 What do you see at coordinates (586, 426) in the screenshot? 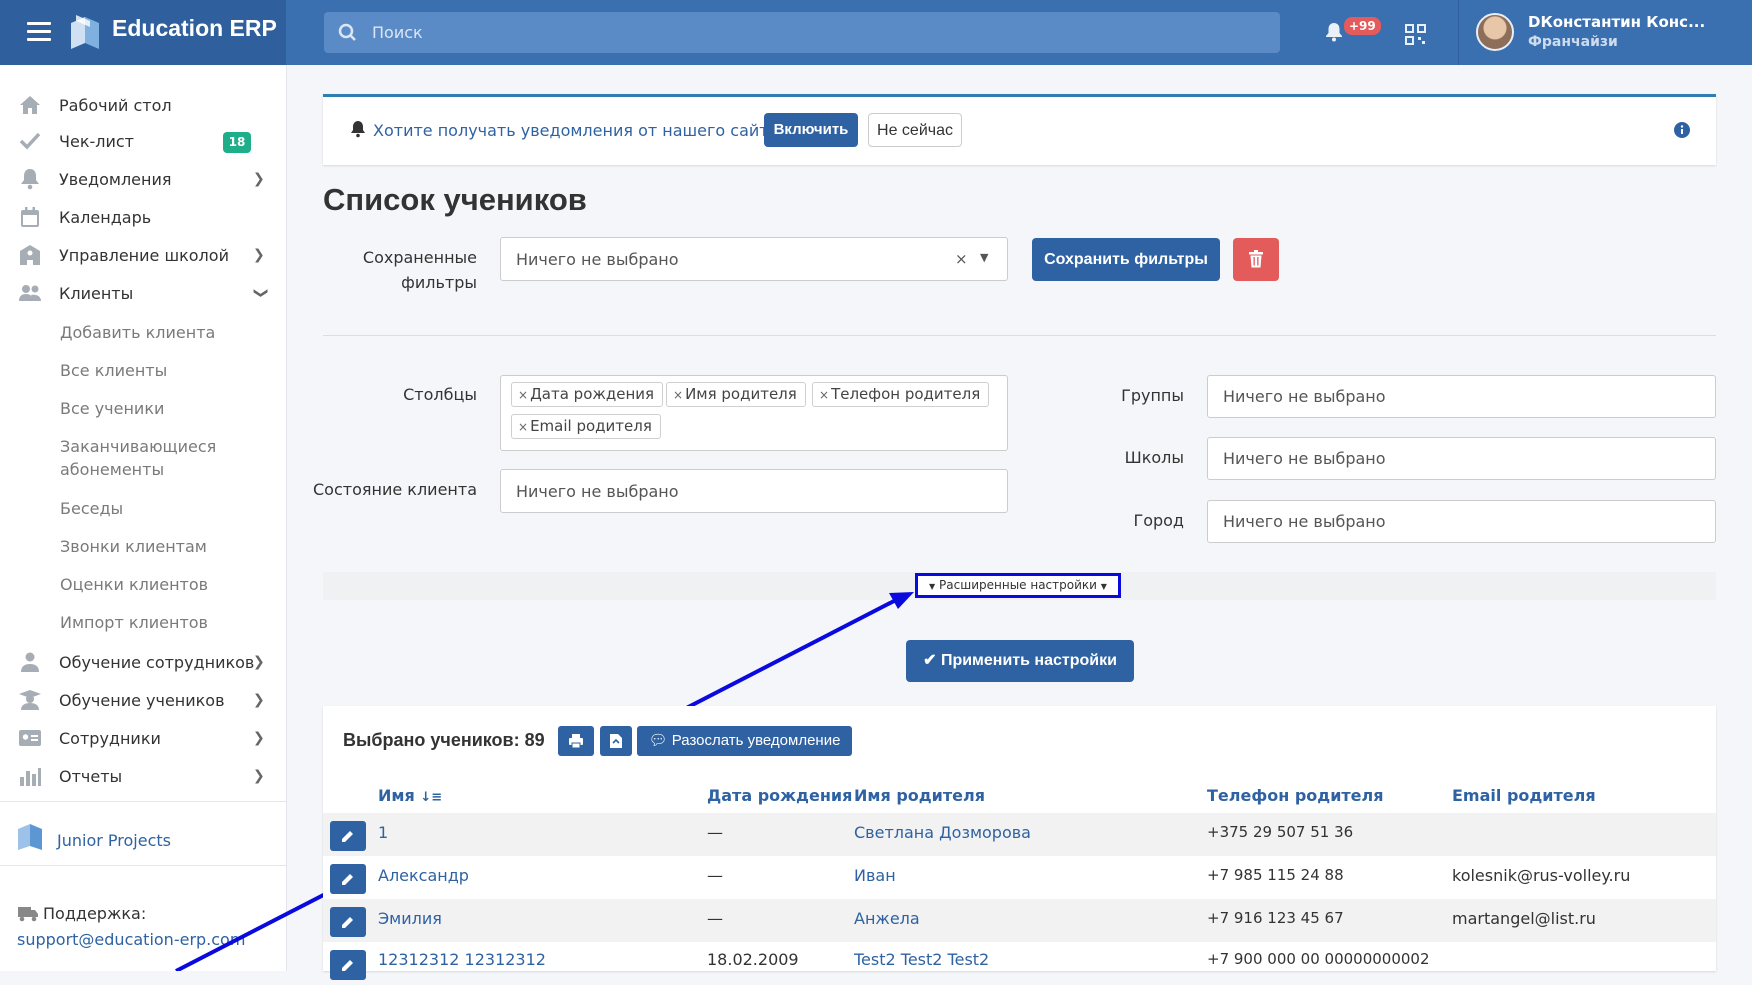
I see `column-tag: × Email родителя` at bounding box center [586, 426].